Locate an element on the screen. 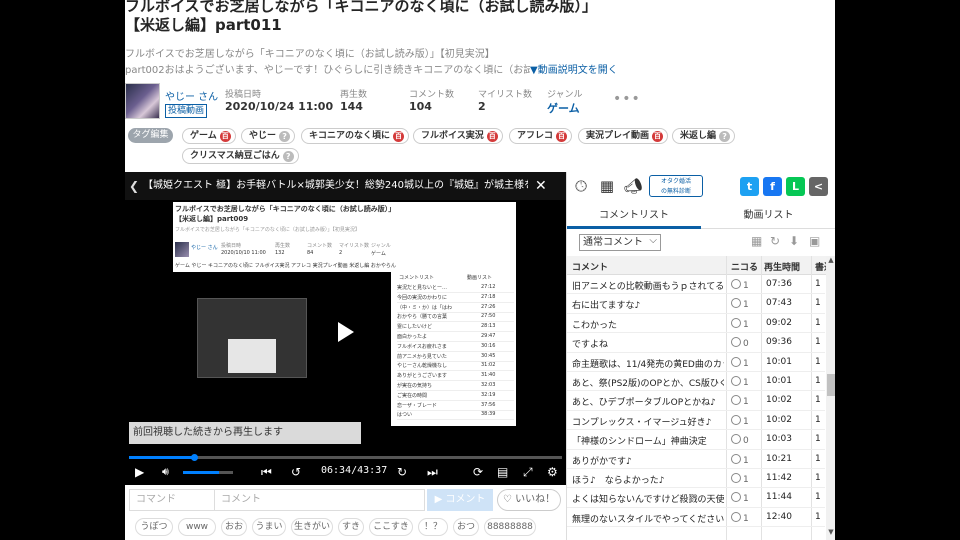 This screenshot has height=540, width=960. volume-slider is located at coordinates (208, 472).